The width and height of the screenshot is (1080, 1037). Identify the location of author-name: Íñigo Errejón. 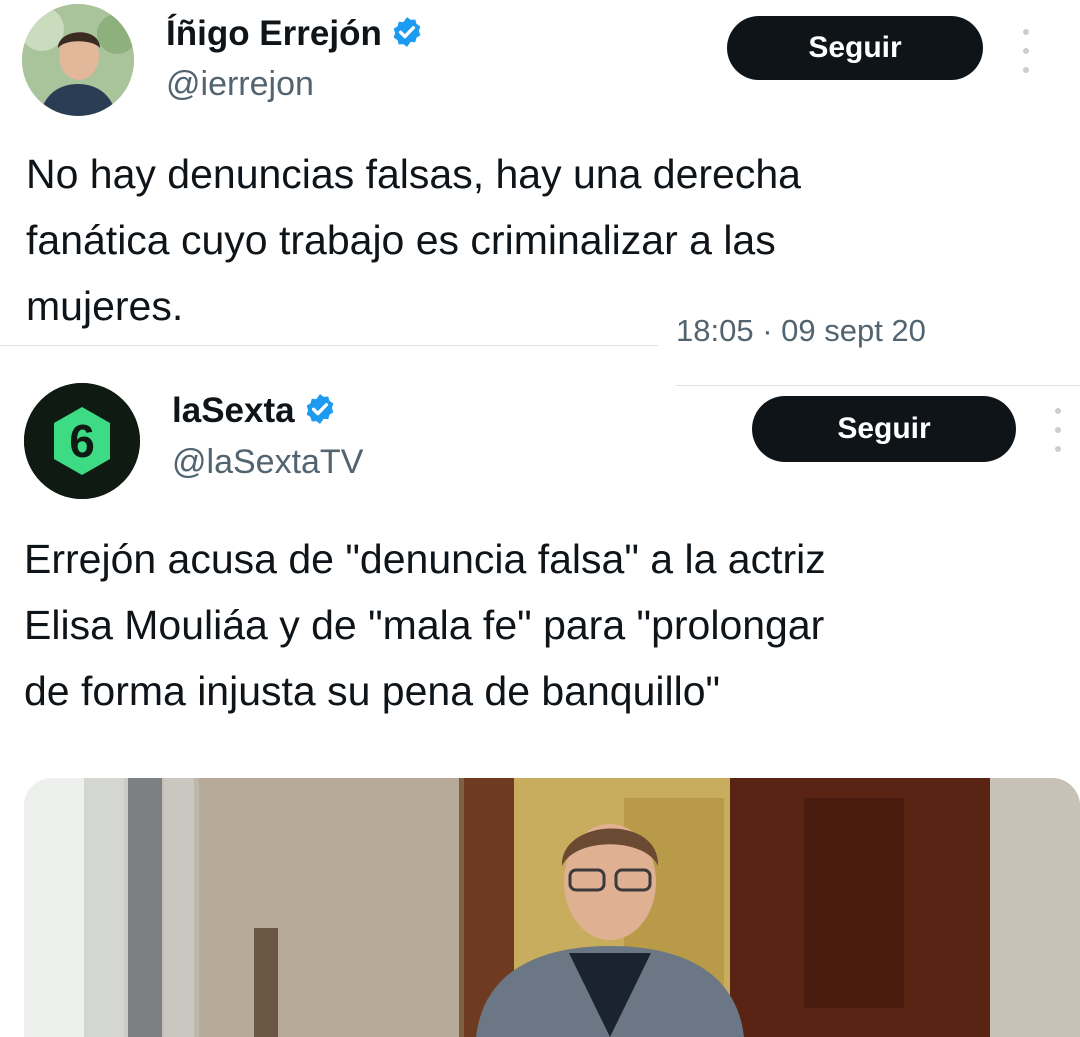
(274, 33).